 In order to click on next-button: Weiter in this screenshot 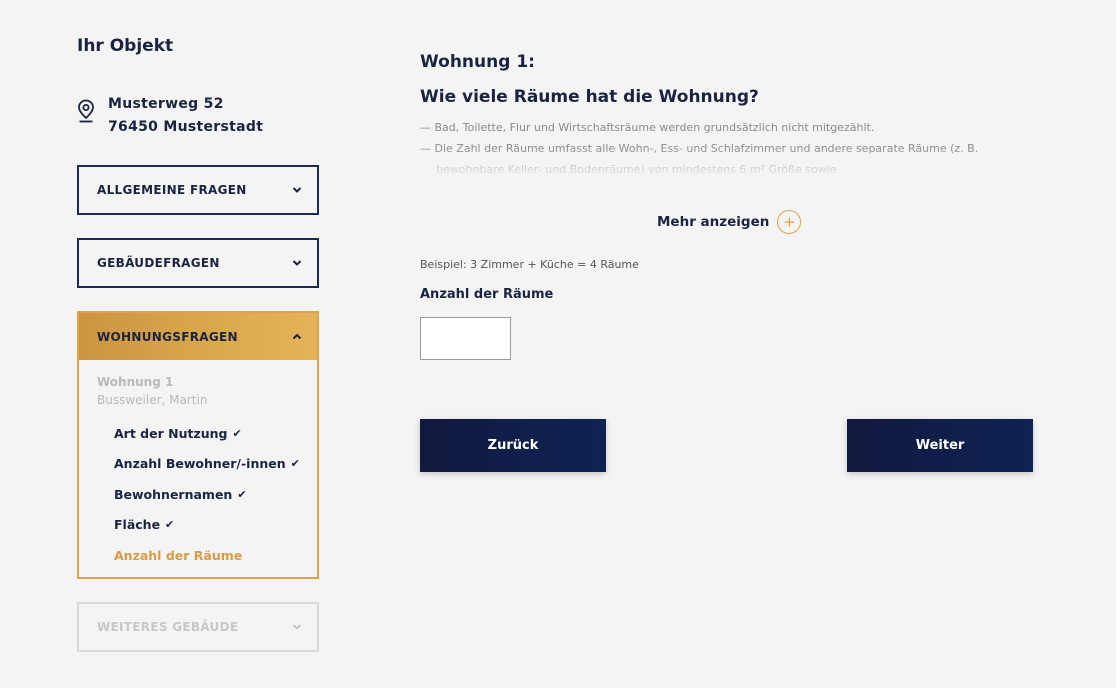, I will do `click(940, 445)`.